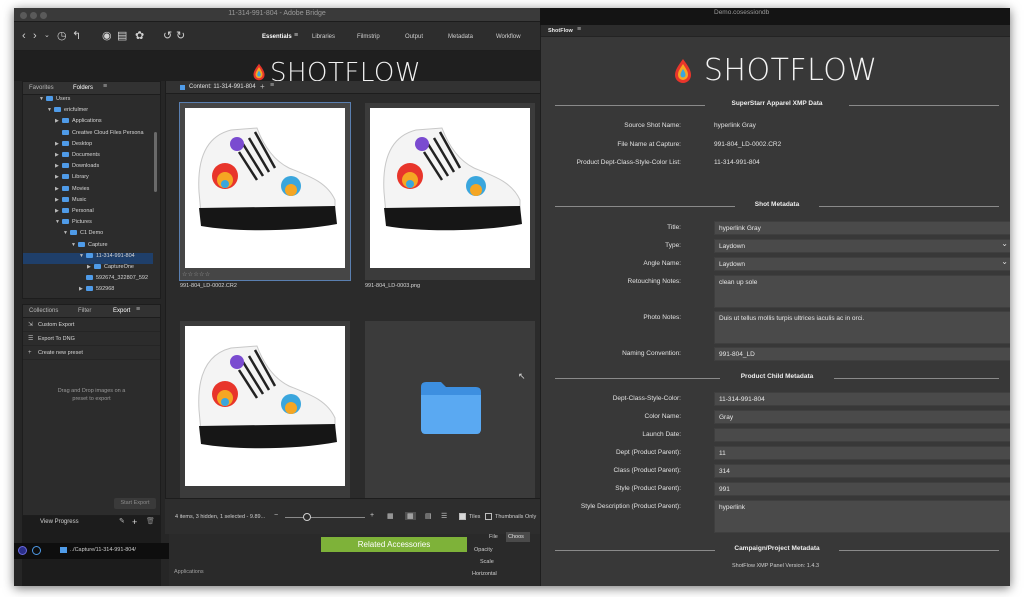  Describe the element at coordinates (444, 516) in the screenshot. I see `view-list-icon: ☰` at that location.